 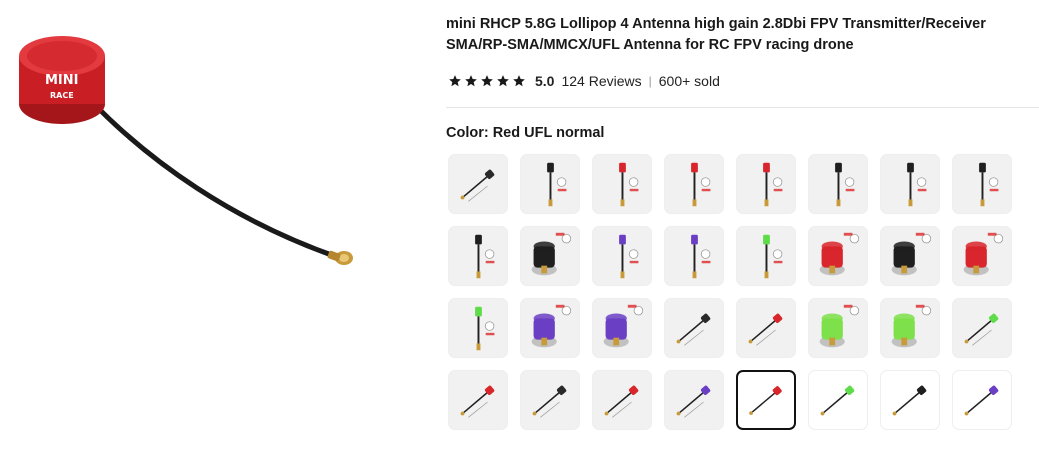 I want to click on star-rating, so click(x=487, y=81).